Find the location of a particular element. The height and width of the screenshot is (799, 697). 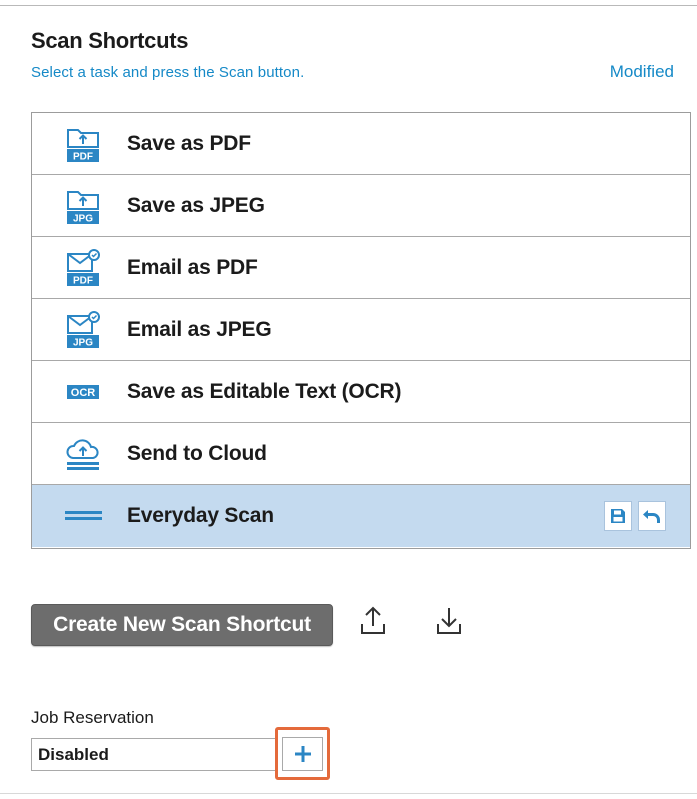

shortcut-send-to-cloud: Send to Cloud is located at coordinates (361, 454).